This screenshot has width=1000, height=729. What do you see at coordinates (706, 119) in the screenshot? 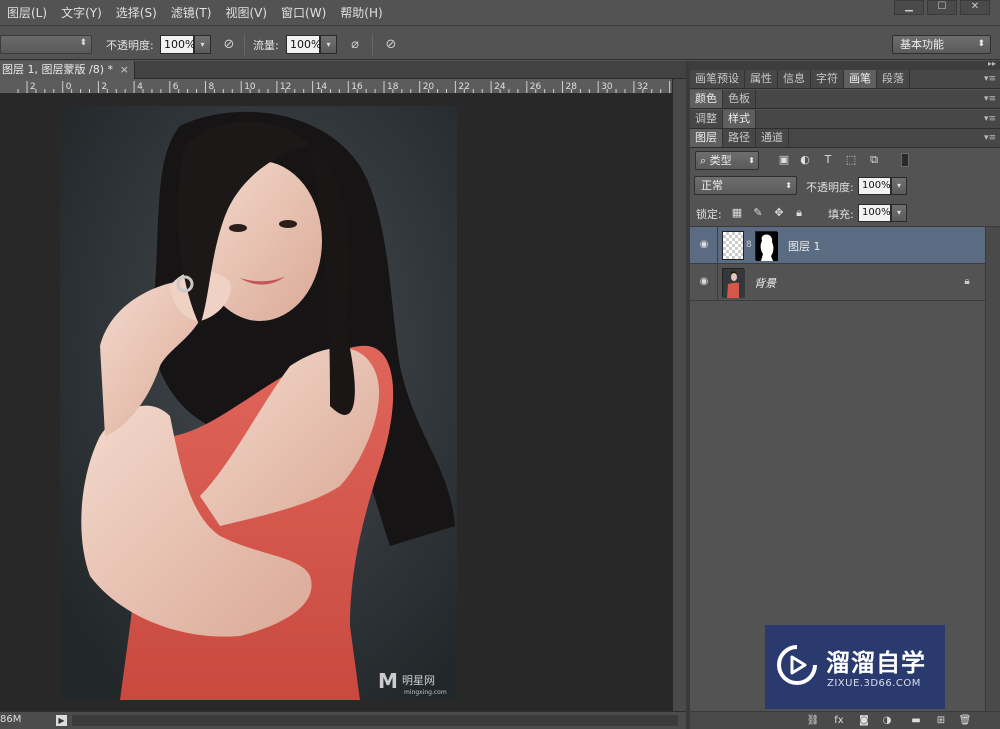
I see `tab-adjustments: 调整` at bounding box center [706, 119].